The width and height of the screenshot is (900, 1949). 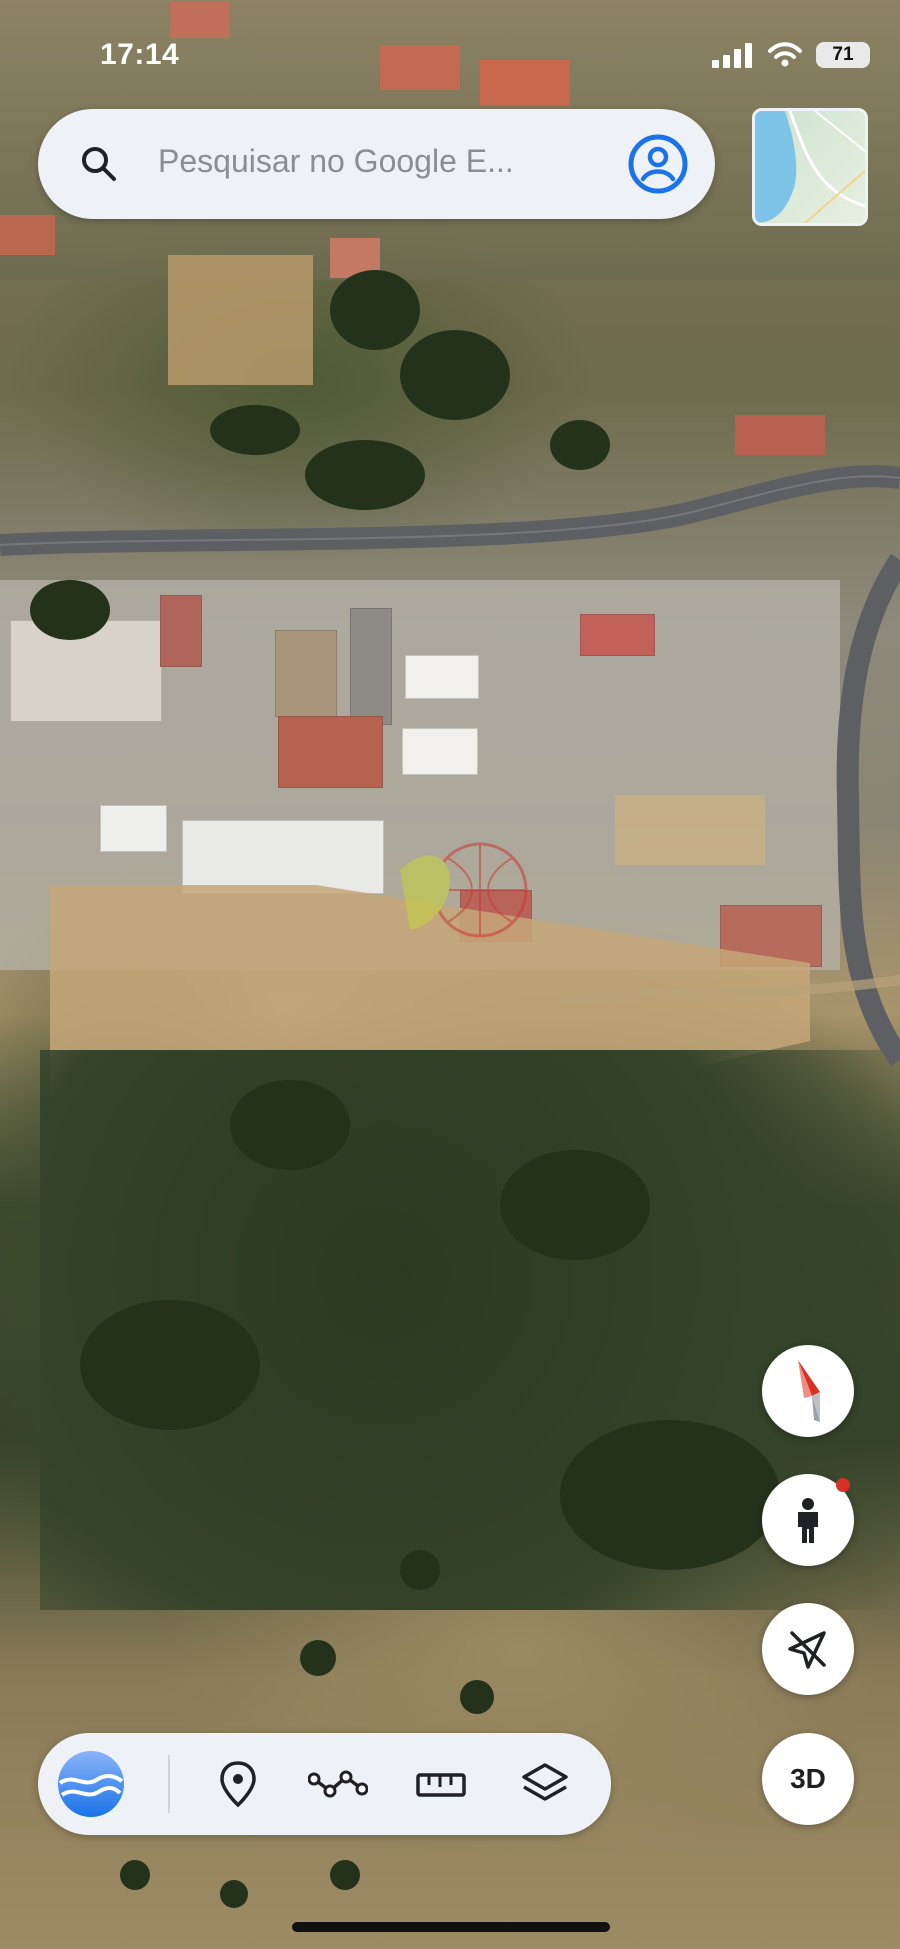 I want to click on status-time: 17:14, so click(x=140, y=54).